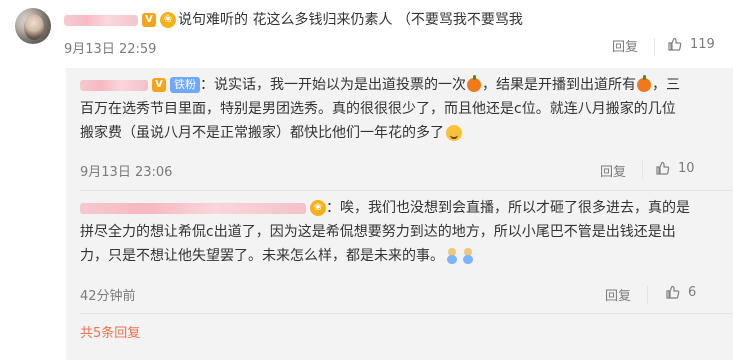  Describe the element at coordinates (333, 85) in the screenshot. I see `reply-text: ：说实话，我一开始以为是出道投票的一次` at that location.